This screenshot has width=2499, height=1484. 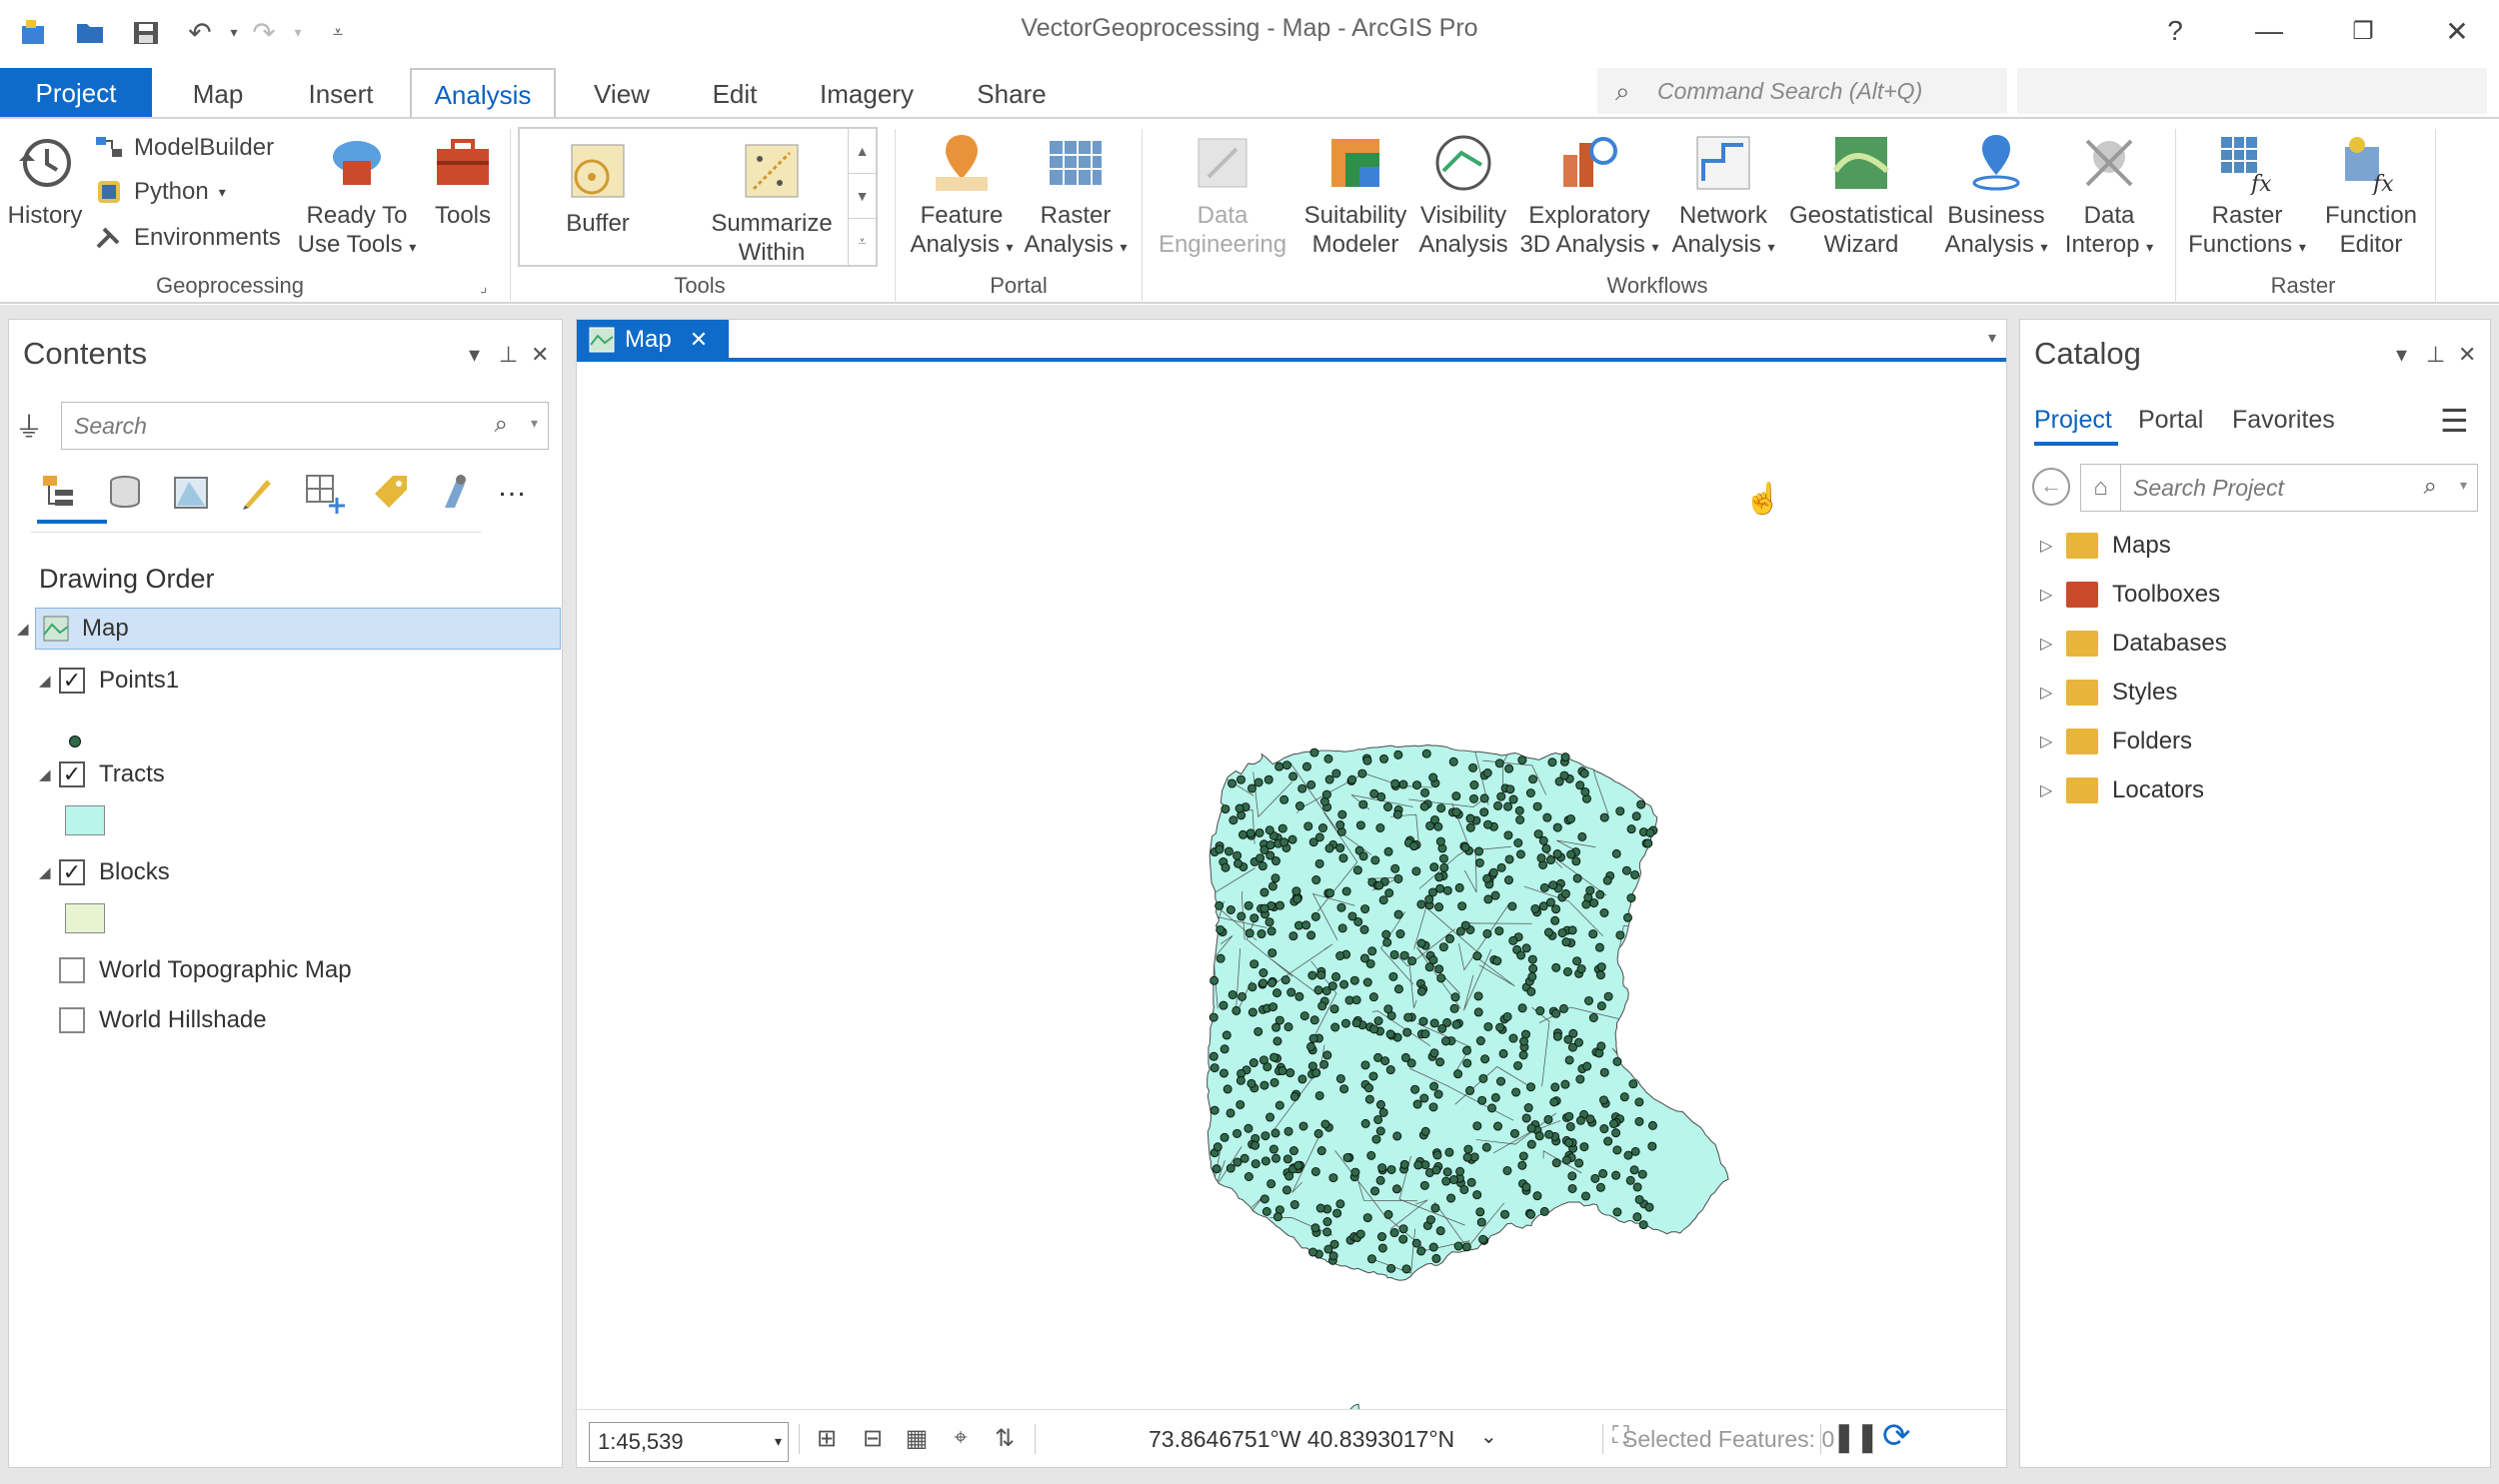 What do you see at coordinates (184, 148) in the screenshot?
I see `modelbuilder-button: ModelBuilder` at bounding box center [184, 148].